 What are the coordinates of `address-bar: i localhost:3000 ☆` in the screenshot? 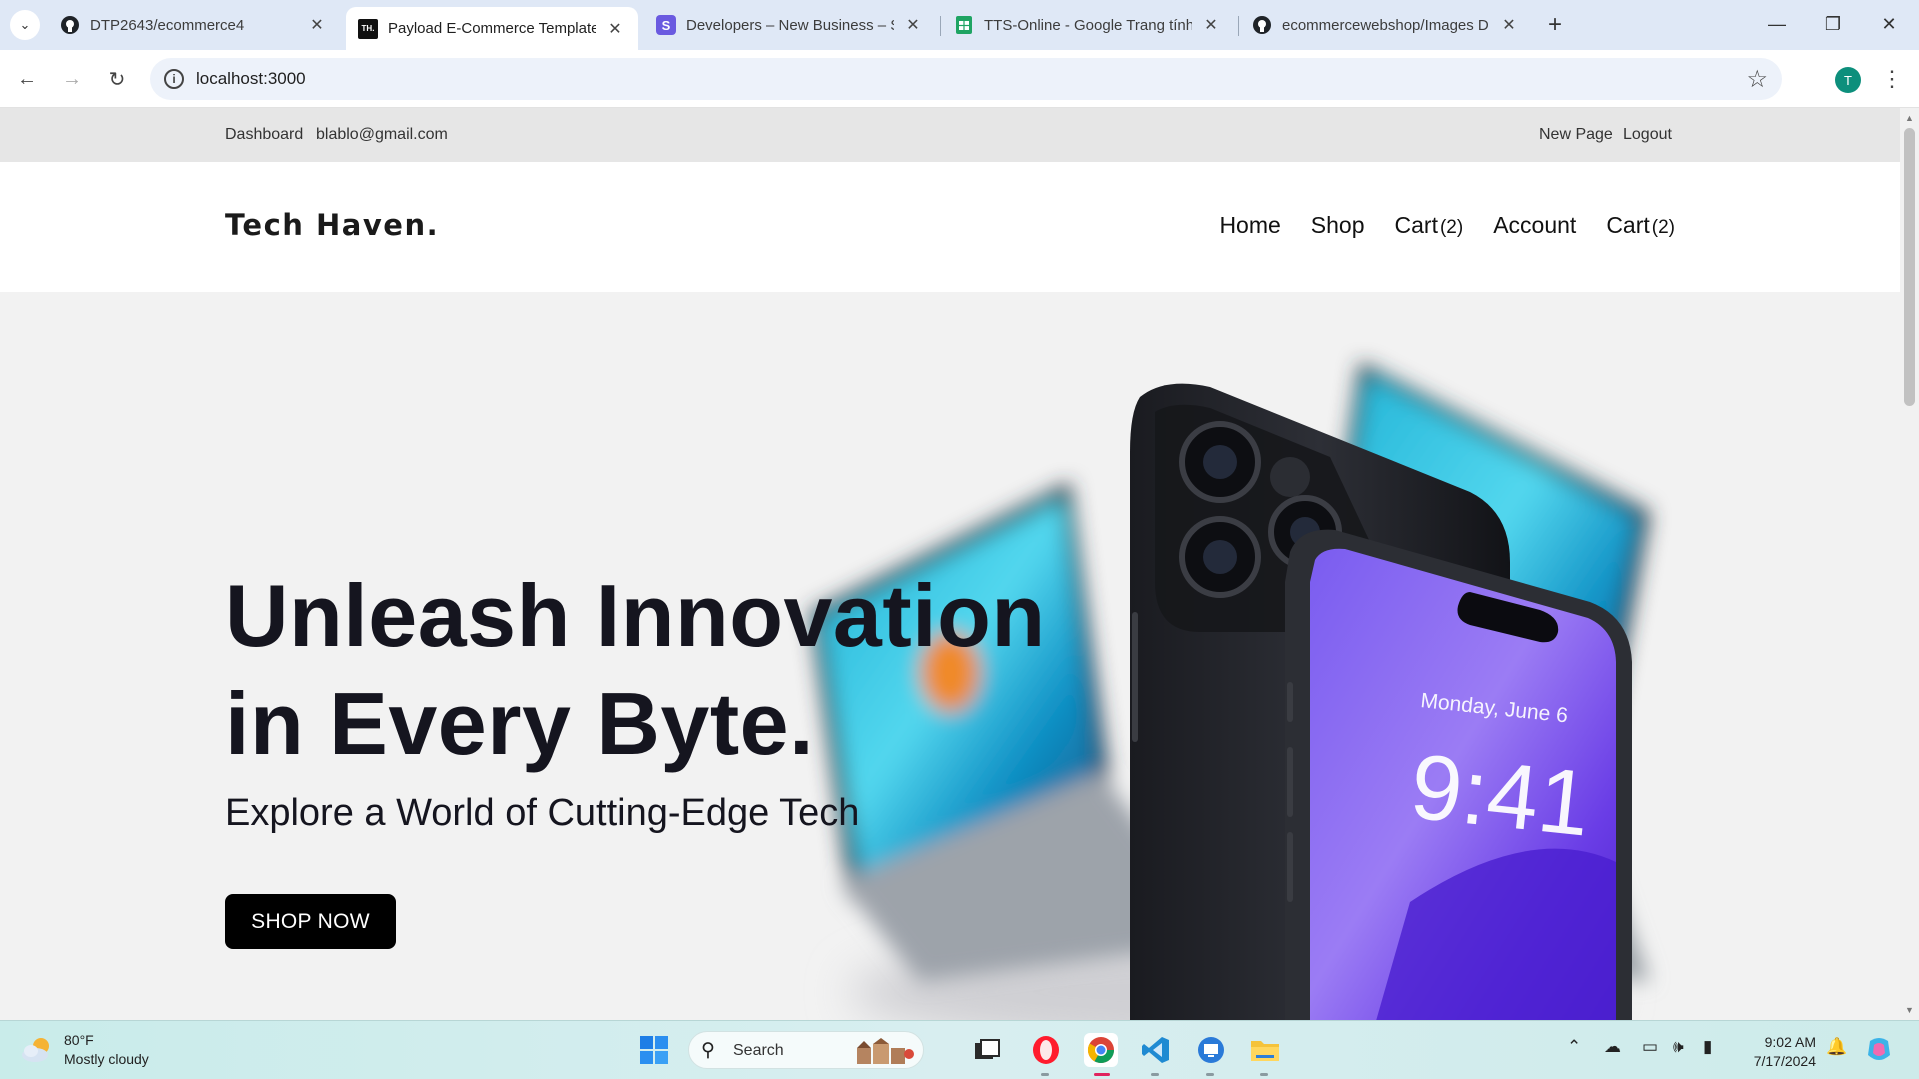 It's located at (966, 79).